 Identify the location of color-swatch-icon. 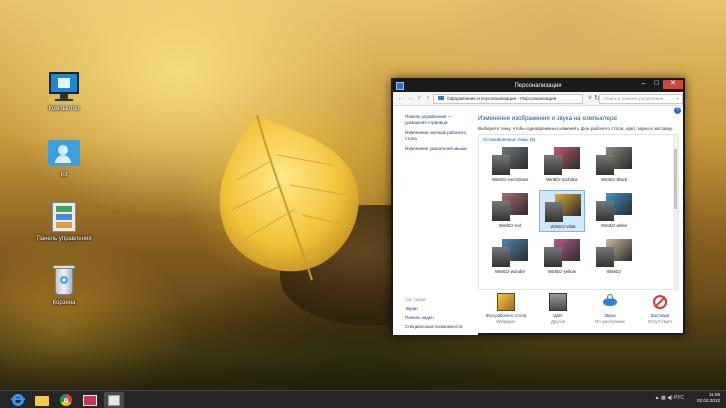
(558, 302).